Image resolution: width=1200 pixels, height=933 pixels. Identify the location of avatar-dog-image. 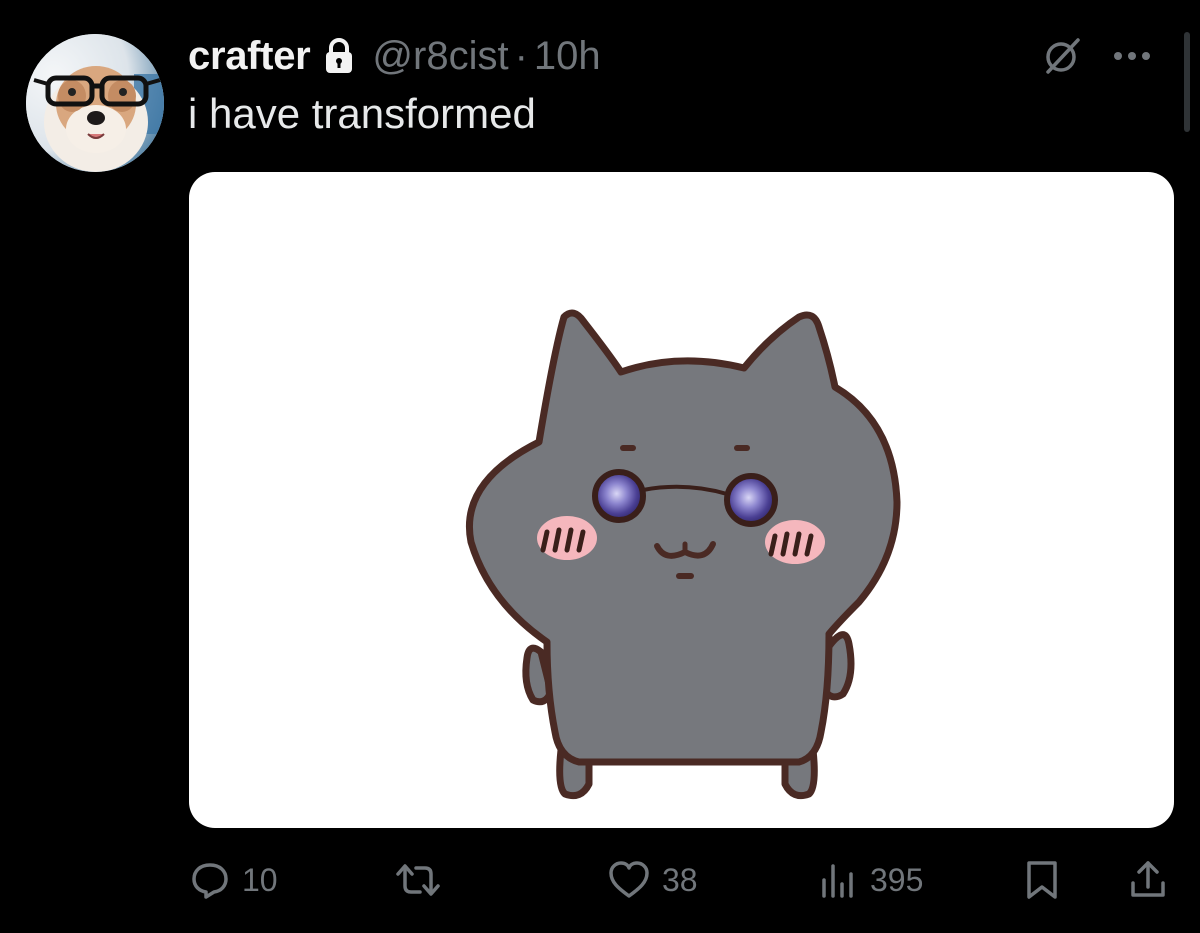
(95, 103).